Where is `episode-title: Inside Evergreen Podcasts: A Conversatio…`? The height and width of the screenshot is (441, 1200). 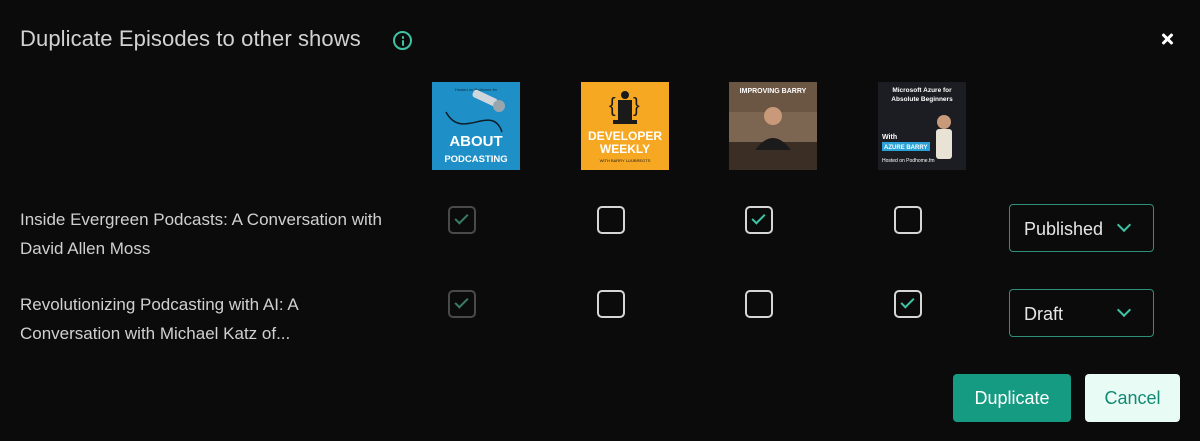
episode-title: Inside Evergreen Podcasts: A Conversatio… is located at coordinates (201, 234).